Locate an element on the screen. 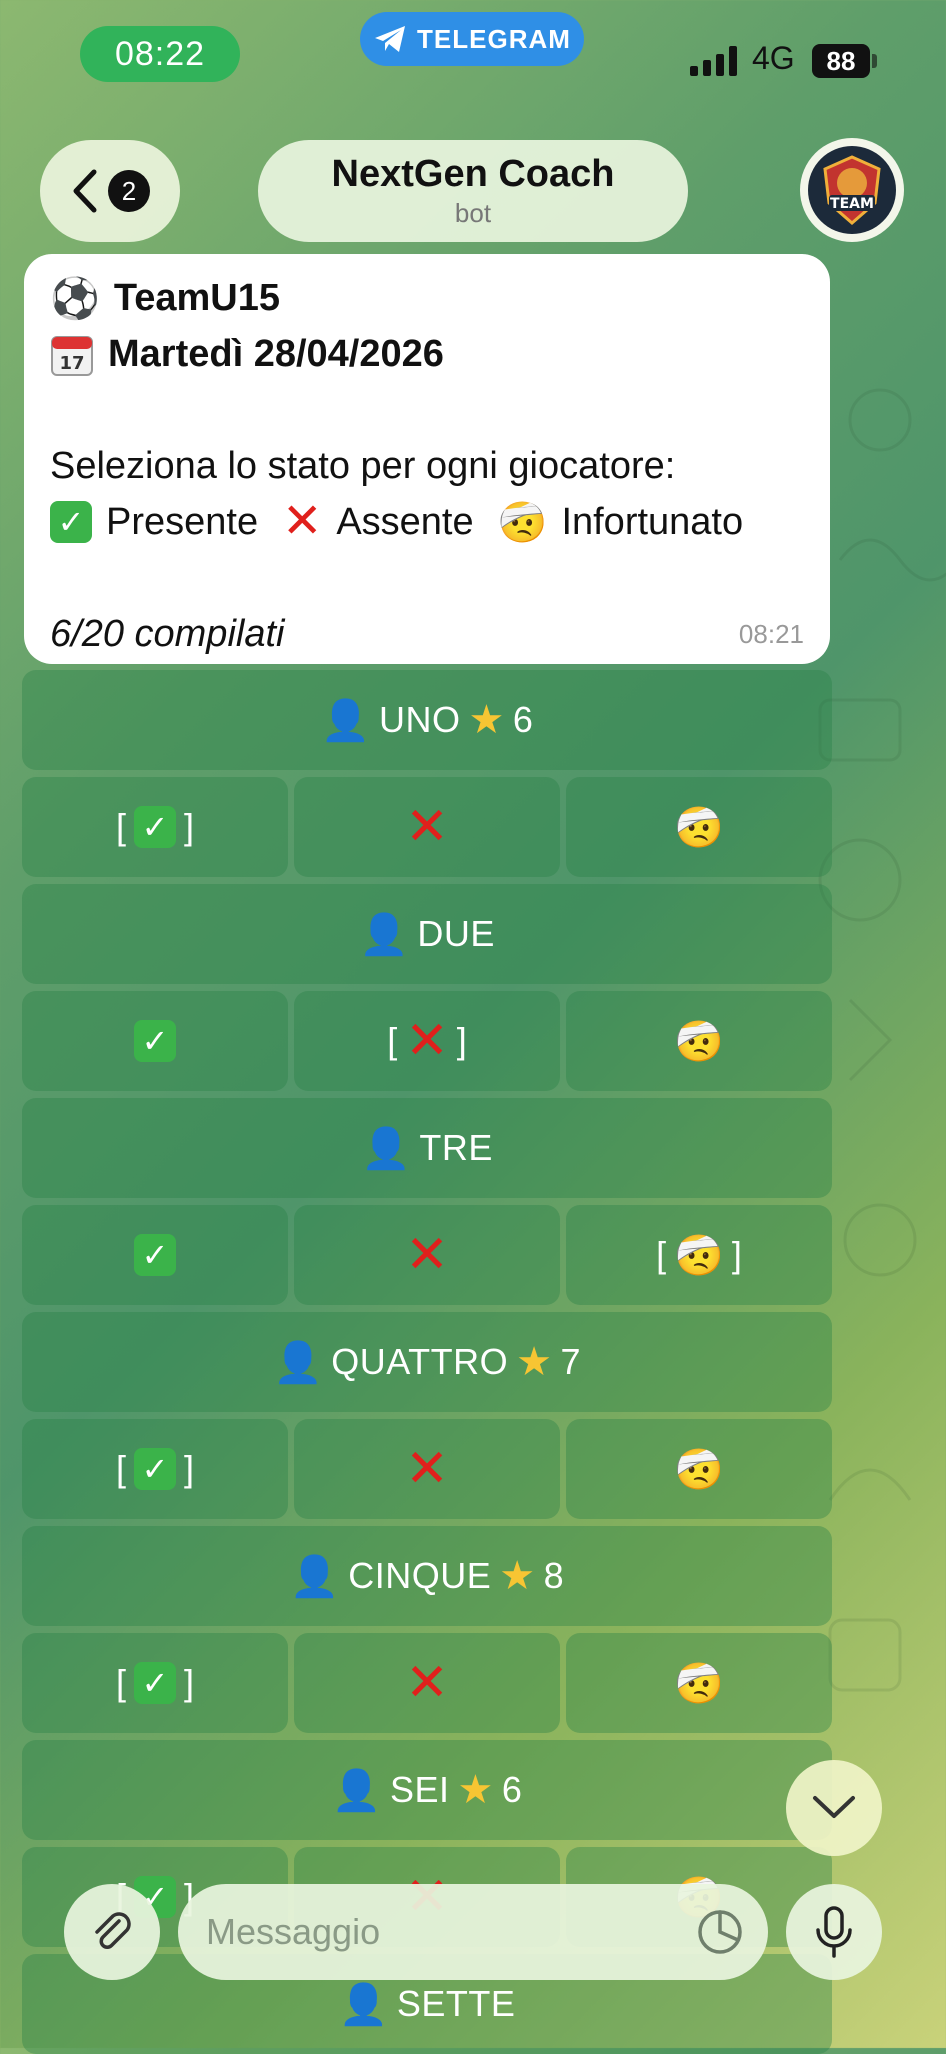 This screenshot has height=2054, width=946. attach-button is located at coordinates (112, 1932).